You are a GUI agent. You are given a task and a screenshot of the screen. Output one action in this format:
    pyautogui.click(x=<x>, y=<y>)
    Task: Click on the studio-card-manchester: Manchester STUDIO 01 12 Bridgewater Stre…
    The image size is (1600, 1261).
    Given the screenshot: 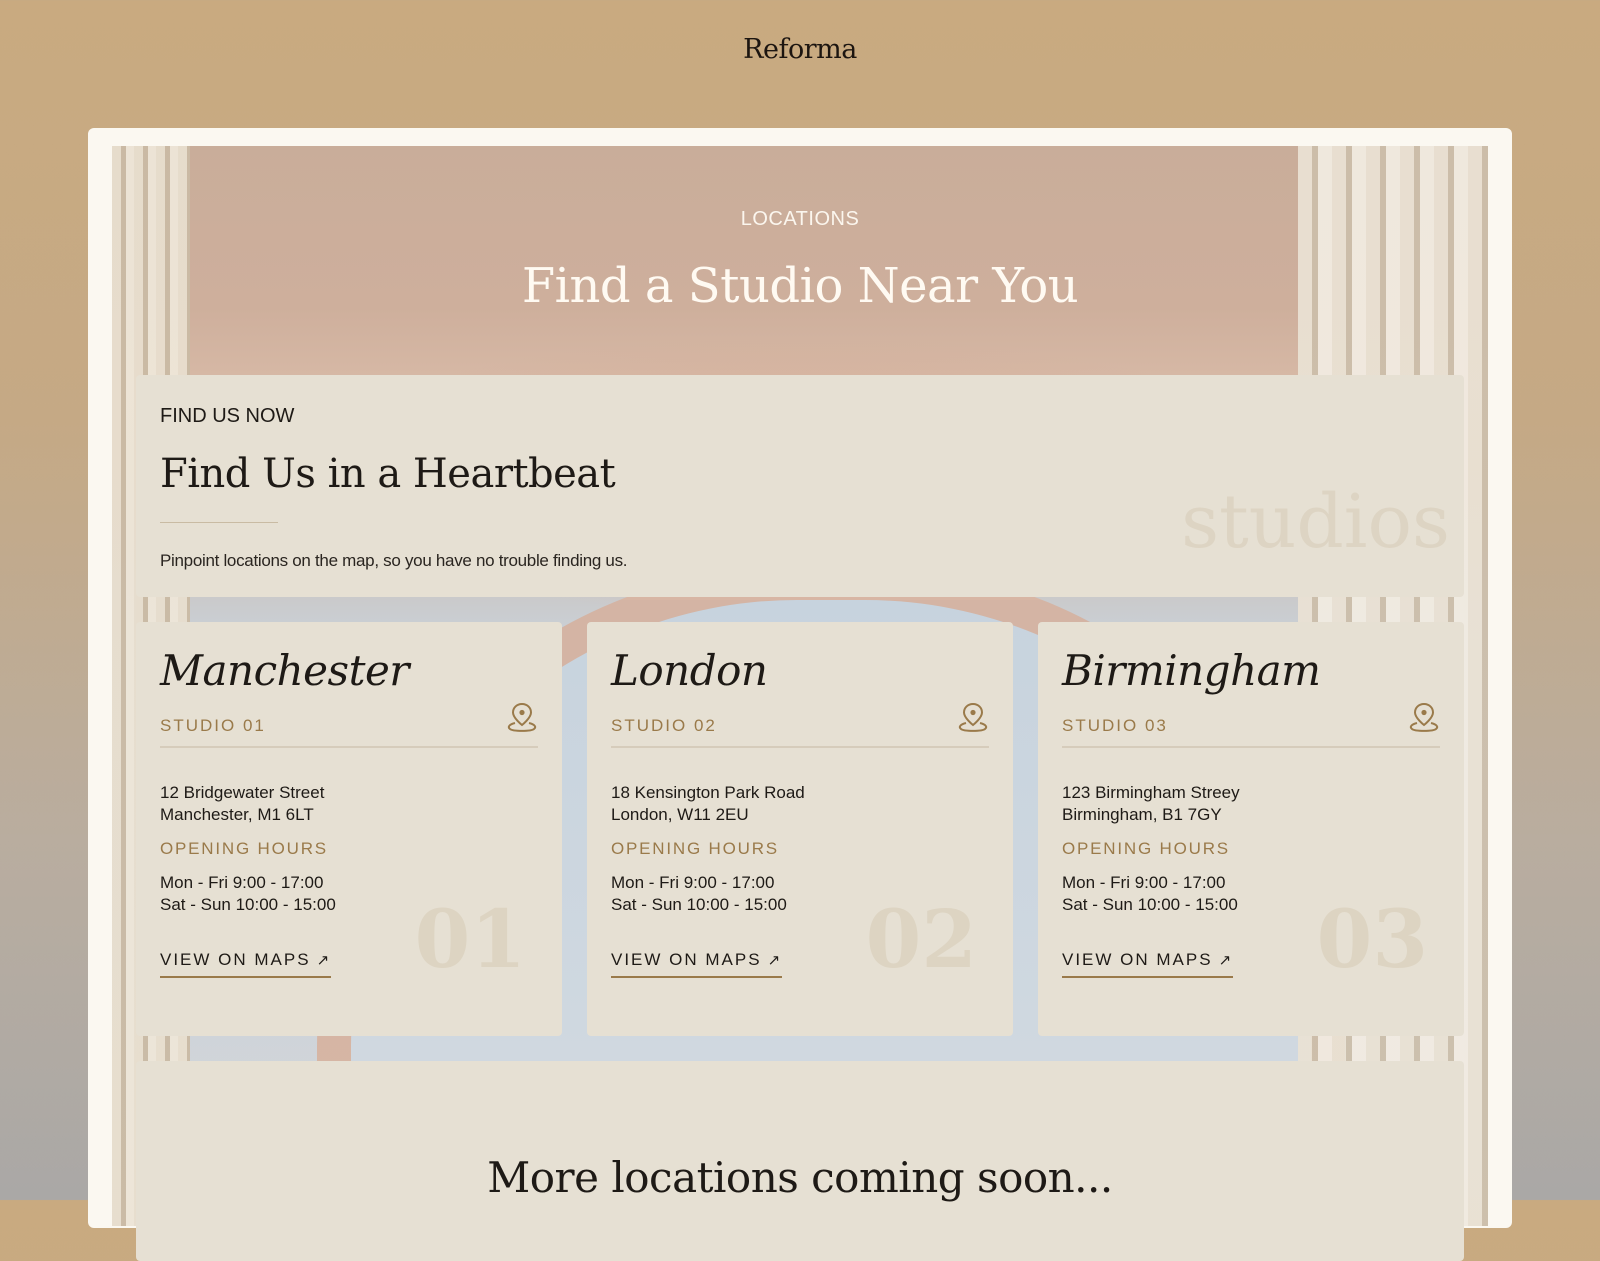 What is the action you would take?
    pyautogui.click(x=349, y=829)
    